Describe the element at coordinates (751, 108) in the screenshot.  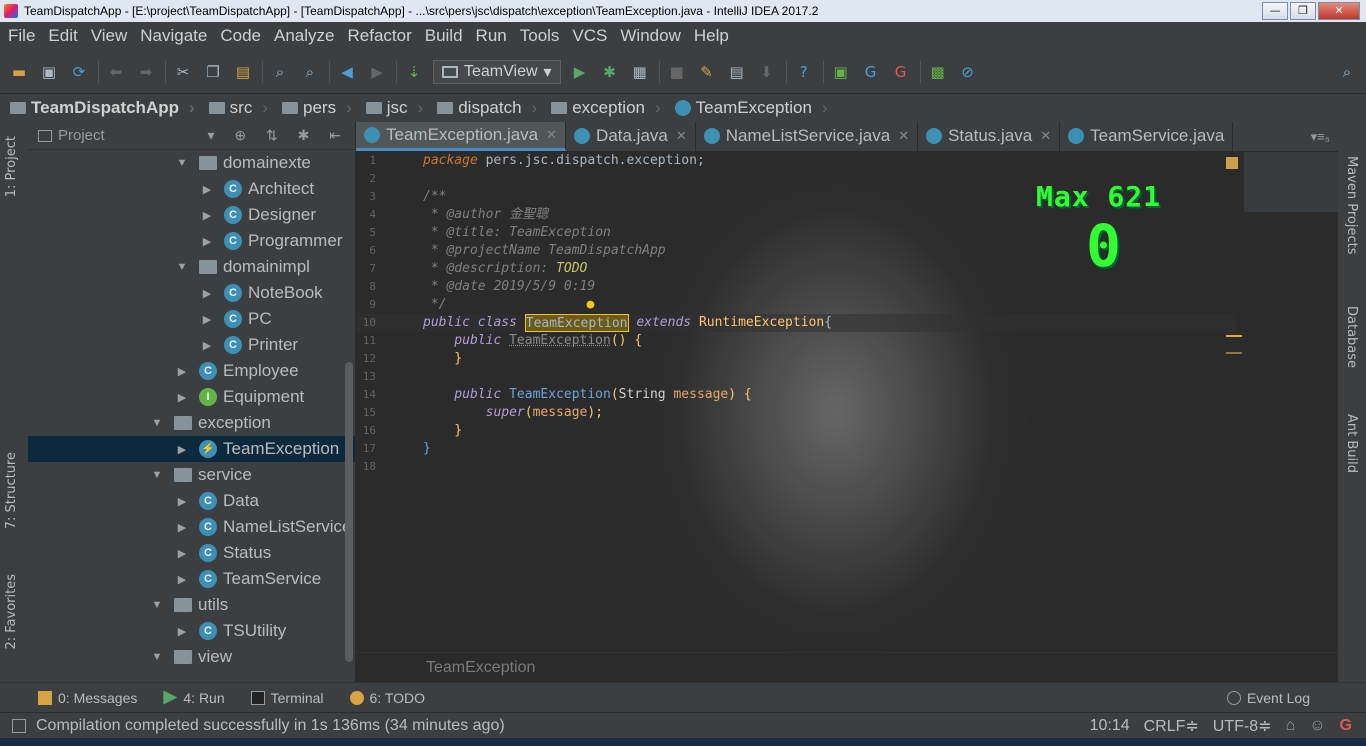
I see `breadcrumb-current: TeamException ›` at that location.